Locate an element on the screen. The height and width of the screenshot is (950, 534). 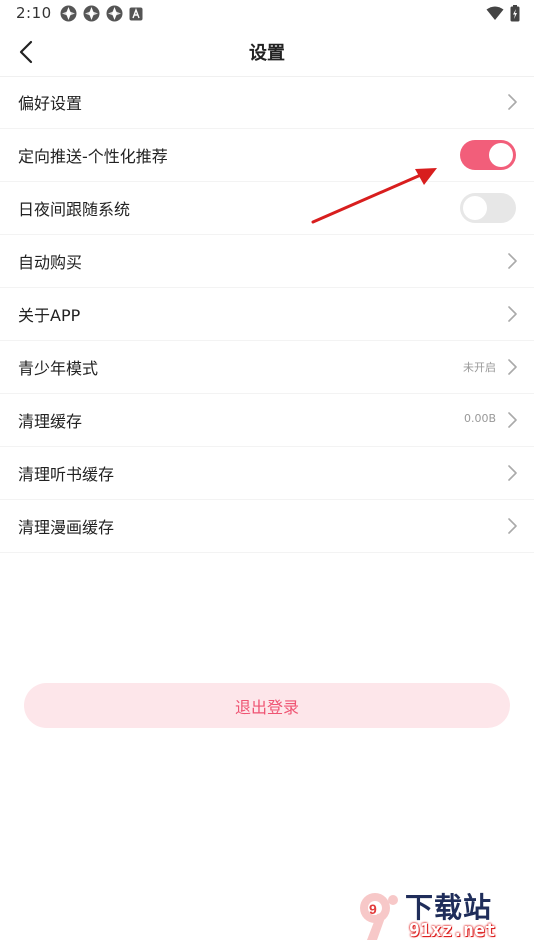
status-time: 2:10 is located at coordinates (34, 13).